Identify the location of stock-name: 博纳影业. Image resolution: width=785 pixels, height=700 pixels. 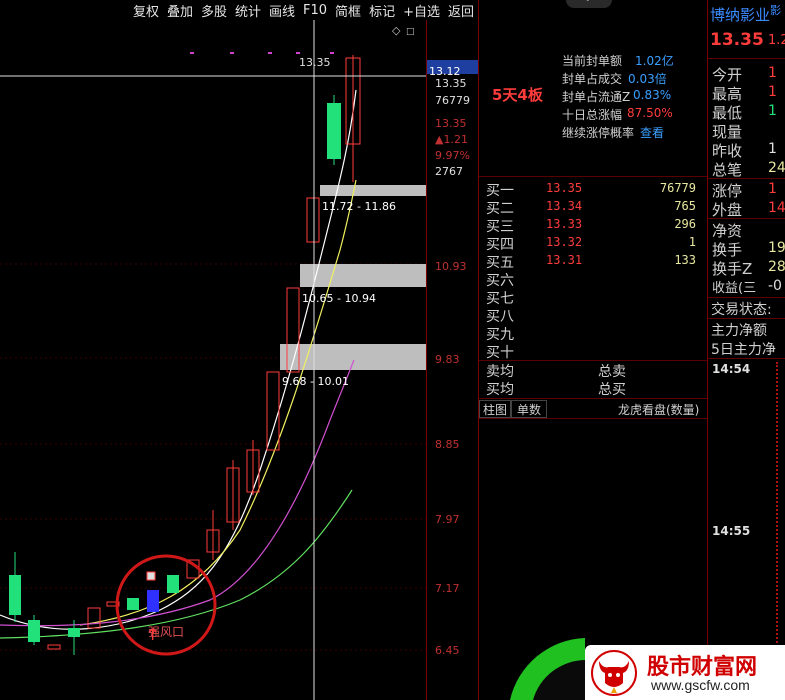
(740, 14).